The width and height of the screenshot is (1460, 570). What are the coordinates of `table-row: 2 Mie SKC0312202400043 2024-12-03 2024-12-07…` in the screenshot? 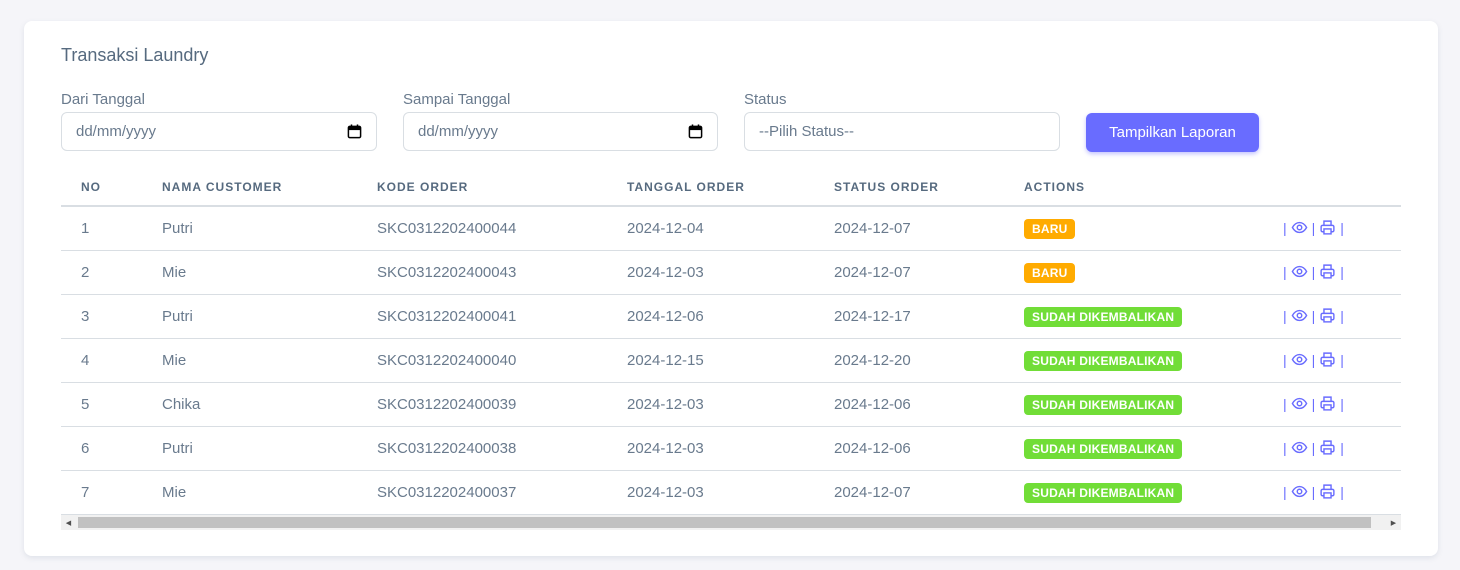 It's located at (731, 273).